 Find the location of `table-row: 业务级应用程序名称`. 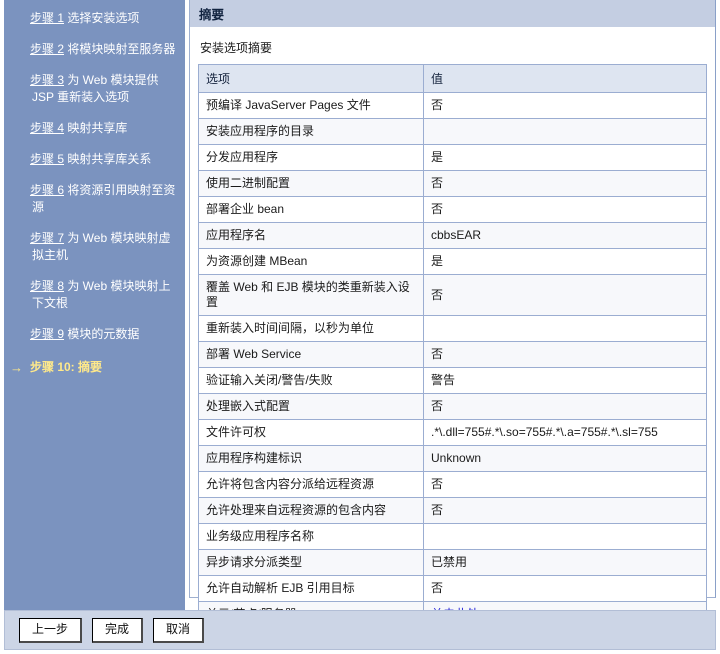

table-row: 业务级应用程序名称 is located at coordinates (452, 536).